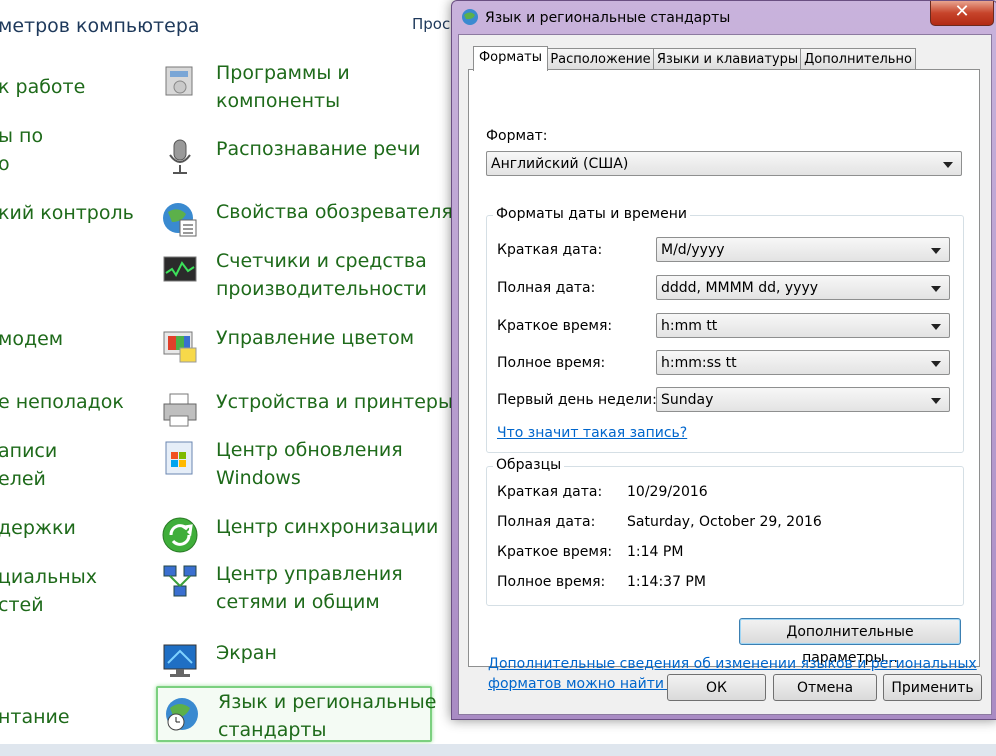 This screenshot has height=756, width=996. I want to click on cp-item-label: Центр обновления Windows, so click(309, 464).